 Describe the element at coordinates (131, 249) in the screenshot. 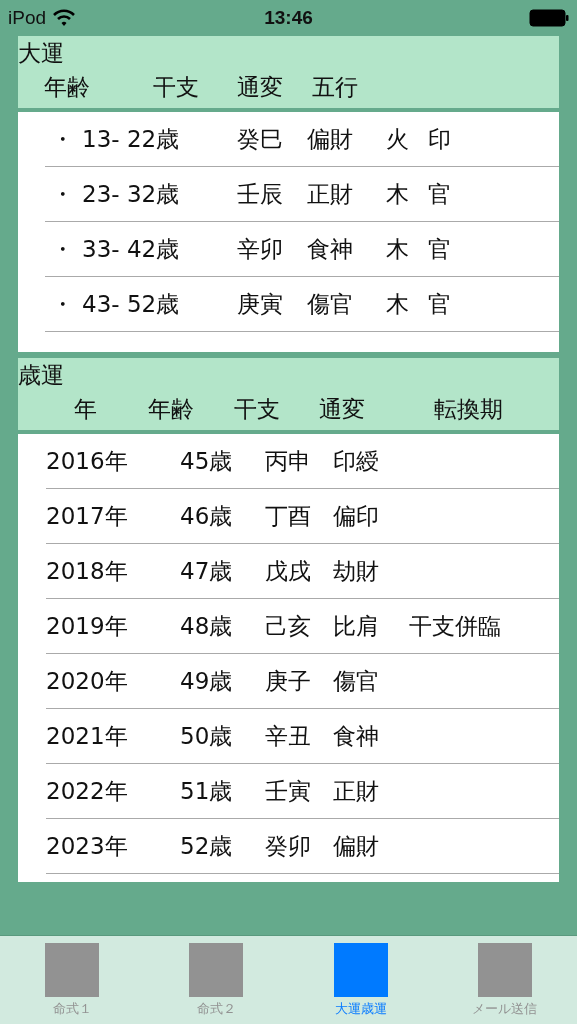

I see `table-cell-text: 33- 42歳` at that location.